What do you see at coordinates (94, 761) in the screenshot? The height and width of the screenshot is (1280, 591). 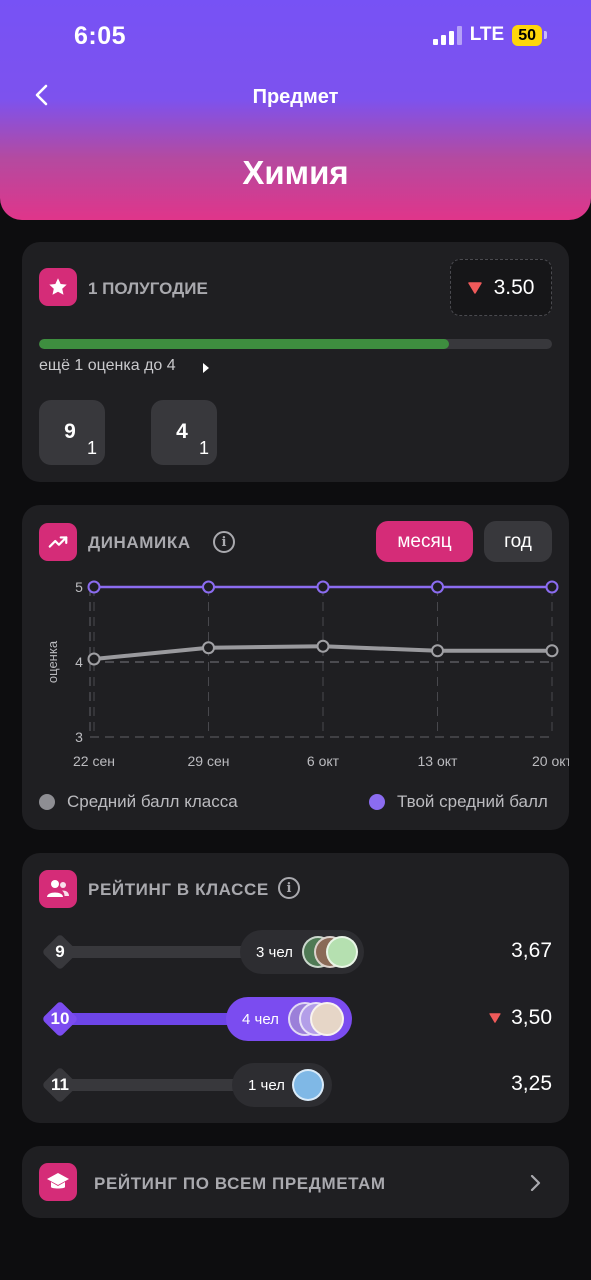 I see `x-tick-label: 22 сен` at bounding box center [94, 761].